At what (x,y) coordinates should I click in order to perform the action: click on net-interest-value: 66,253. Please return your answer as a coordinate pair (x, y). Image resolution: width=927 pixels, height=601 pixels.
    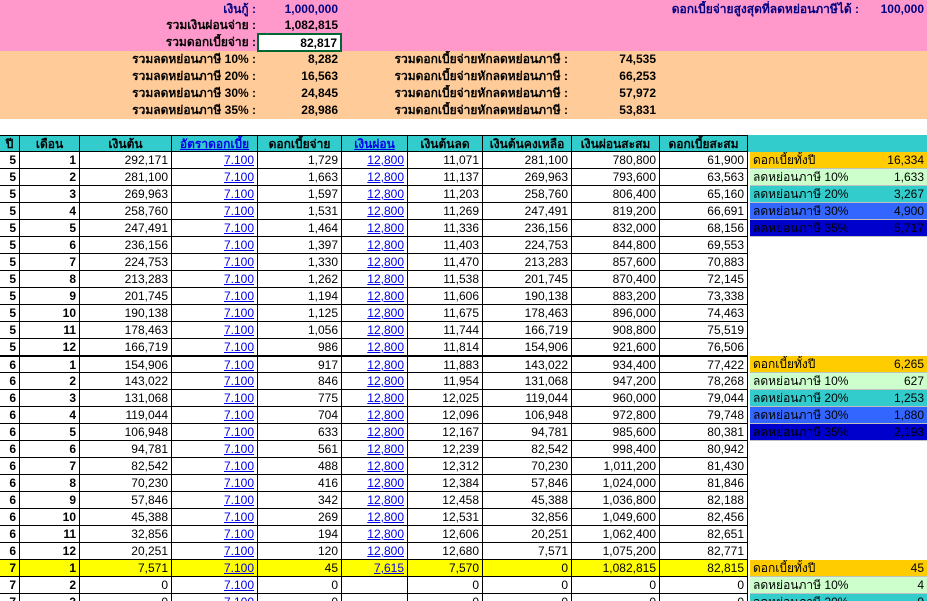
    Looking at the image, I should click on (615, 76).